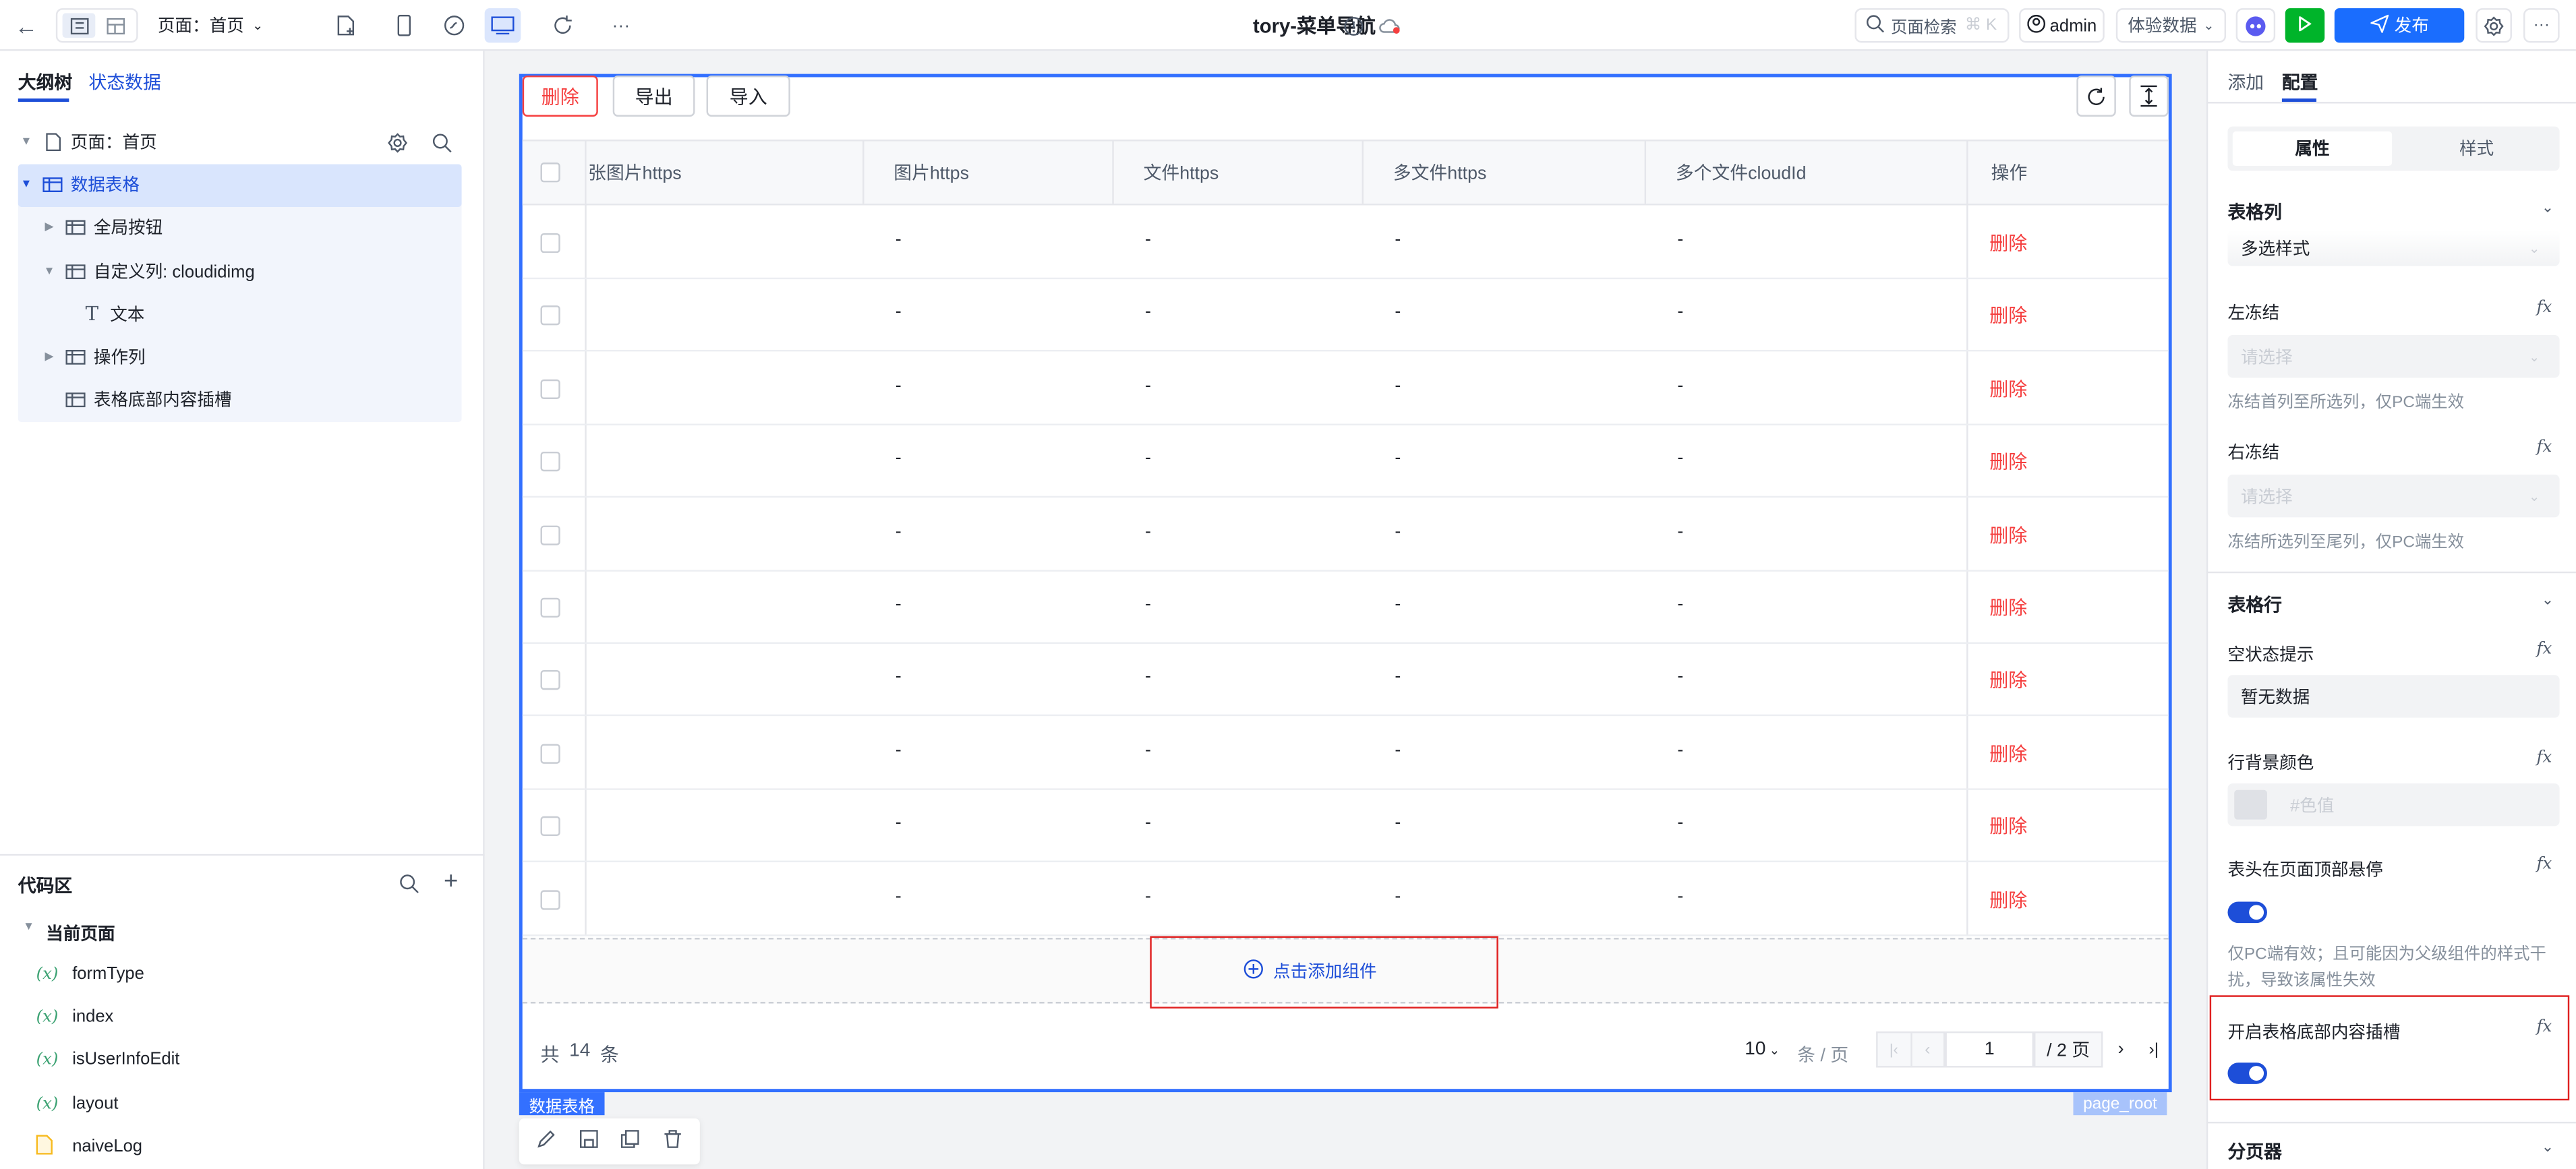  Describe the element at coordinates (2154, 1049) in the screenshot. I see `last-page-icon: ›|` at that location.